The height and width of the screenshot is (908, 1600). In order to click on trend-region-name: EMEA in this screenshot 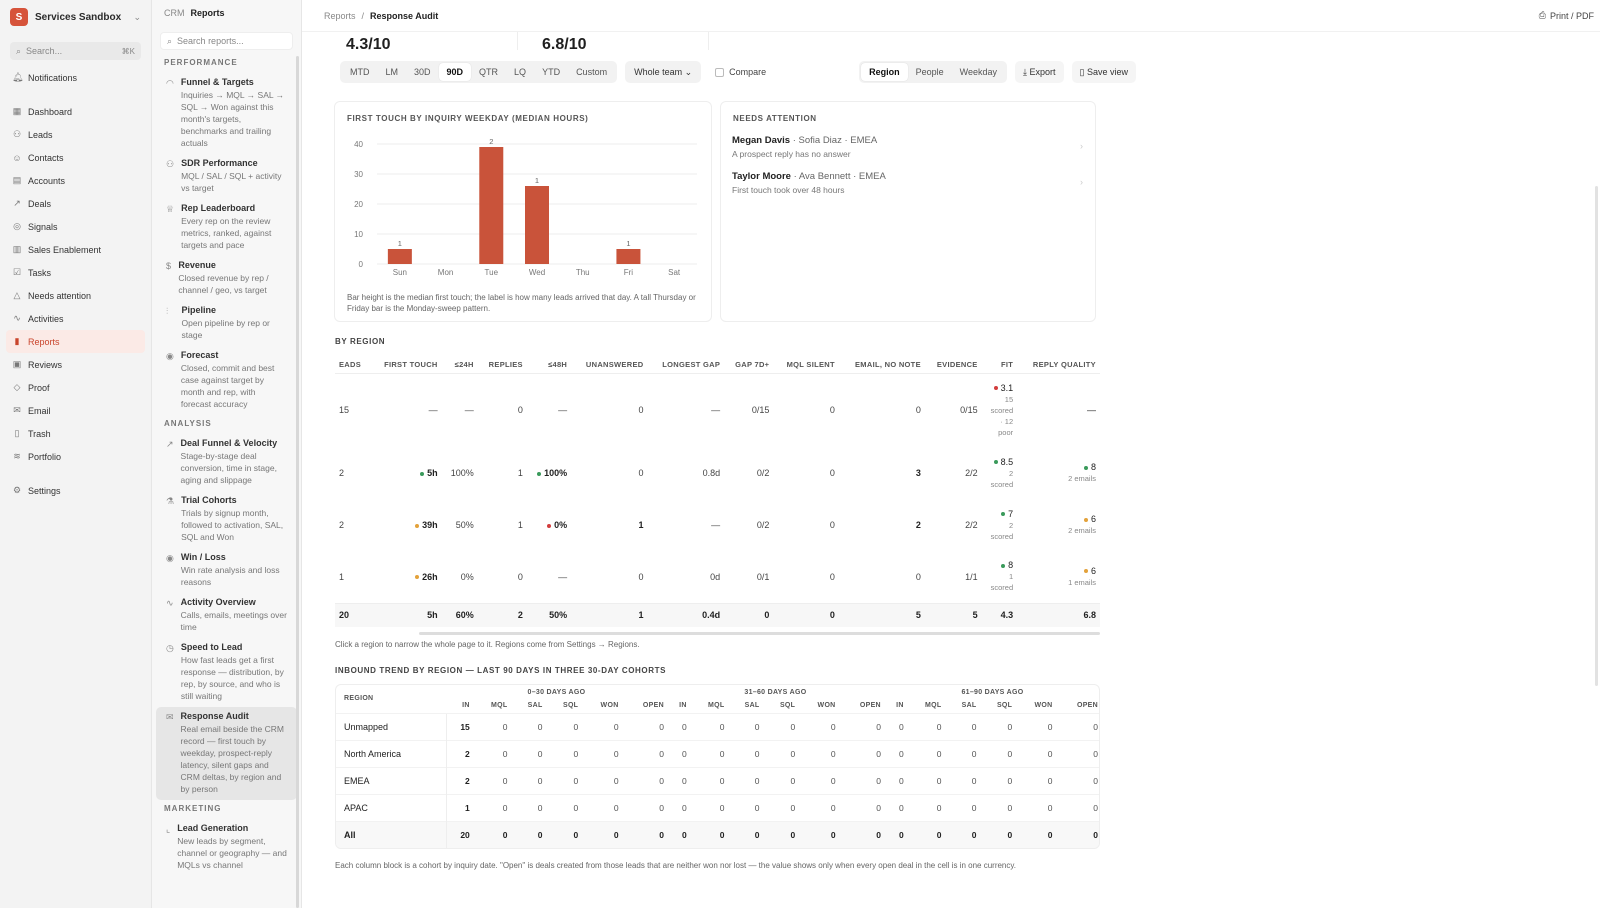, I will do `click(391, 780)`.